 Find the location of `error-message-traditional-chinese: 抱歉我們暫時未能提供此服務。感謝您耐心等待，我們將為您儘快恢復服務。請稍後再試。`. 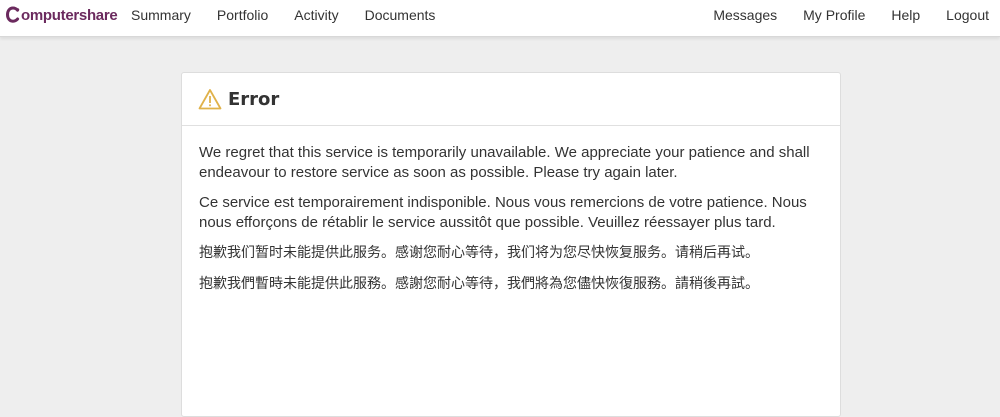

error-message-traditional-chinese: 抱歉我們暫時未能提供此服務。感謝您耐心等待，我們將為您儘快恢復服務。請稍後再試。 is located at coordinates (479, 284).